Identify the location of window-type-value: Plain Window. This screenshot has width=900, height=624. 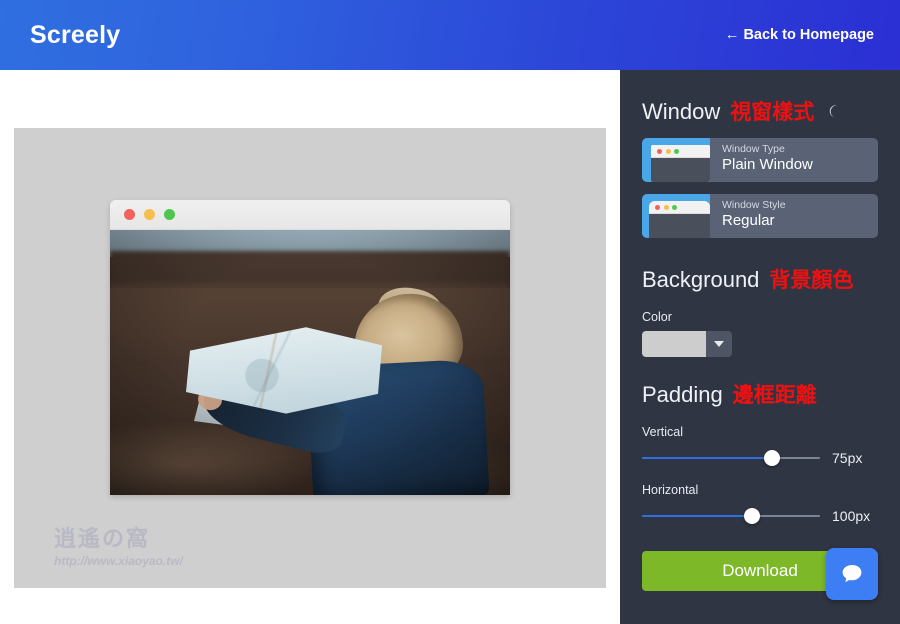
(767, 164).